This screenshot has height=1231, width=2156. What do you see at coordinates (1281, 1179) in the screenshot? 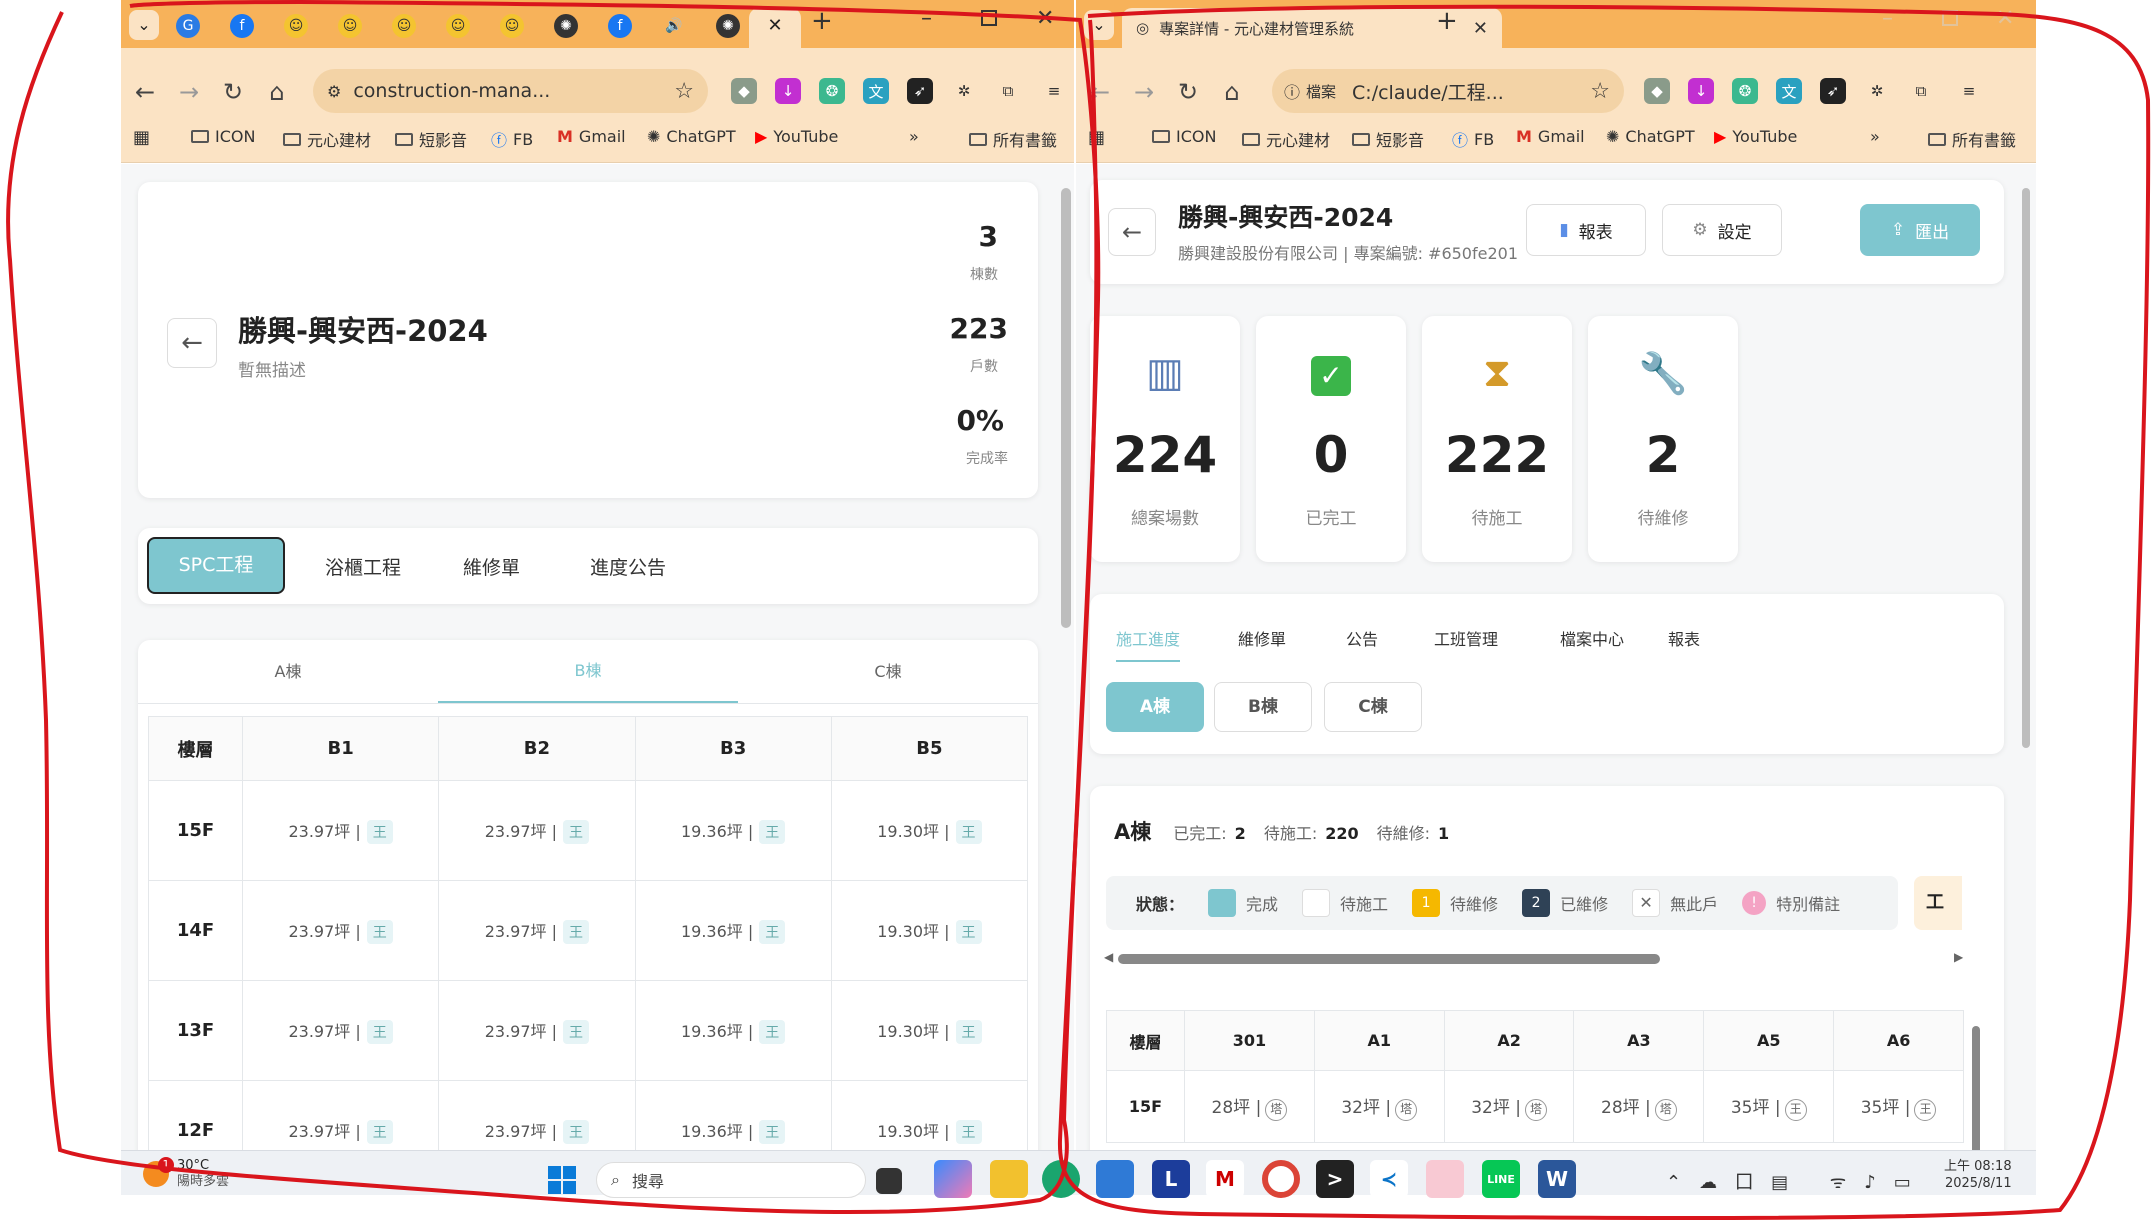
I see `chrome-icon` at bounding box center [1281, 1179].